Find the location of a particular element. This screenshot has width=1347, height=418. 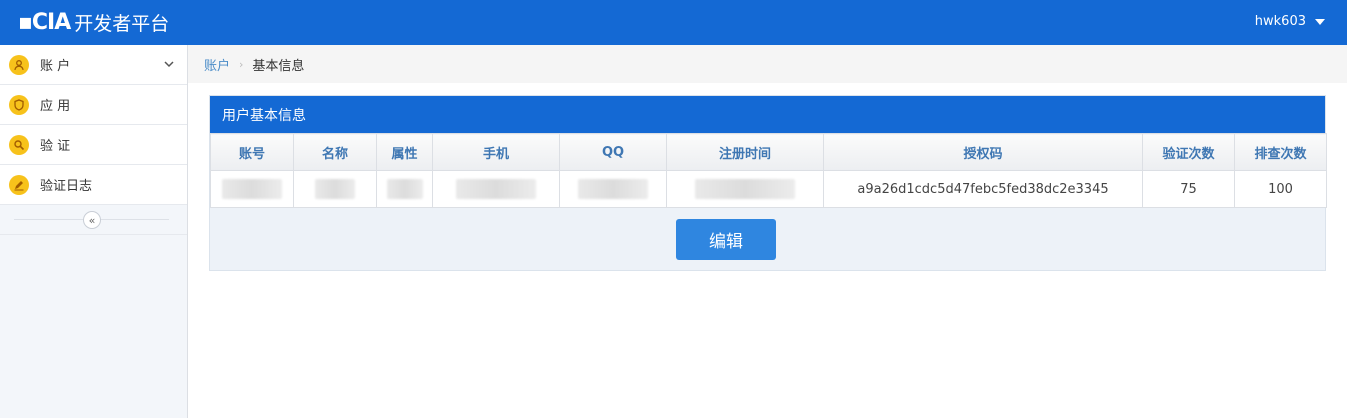

edit-button: 编辑 is located at coordinates (726, 239).